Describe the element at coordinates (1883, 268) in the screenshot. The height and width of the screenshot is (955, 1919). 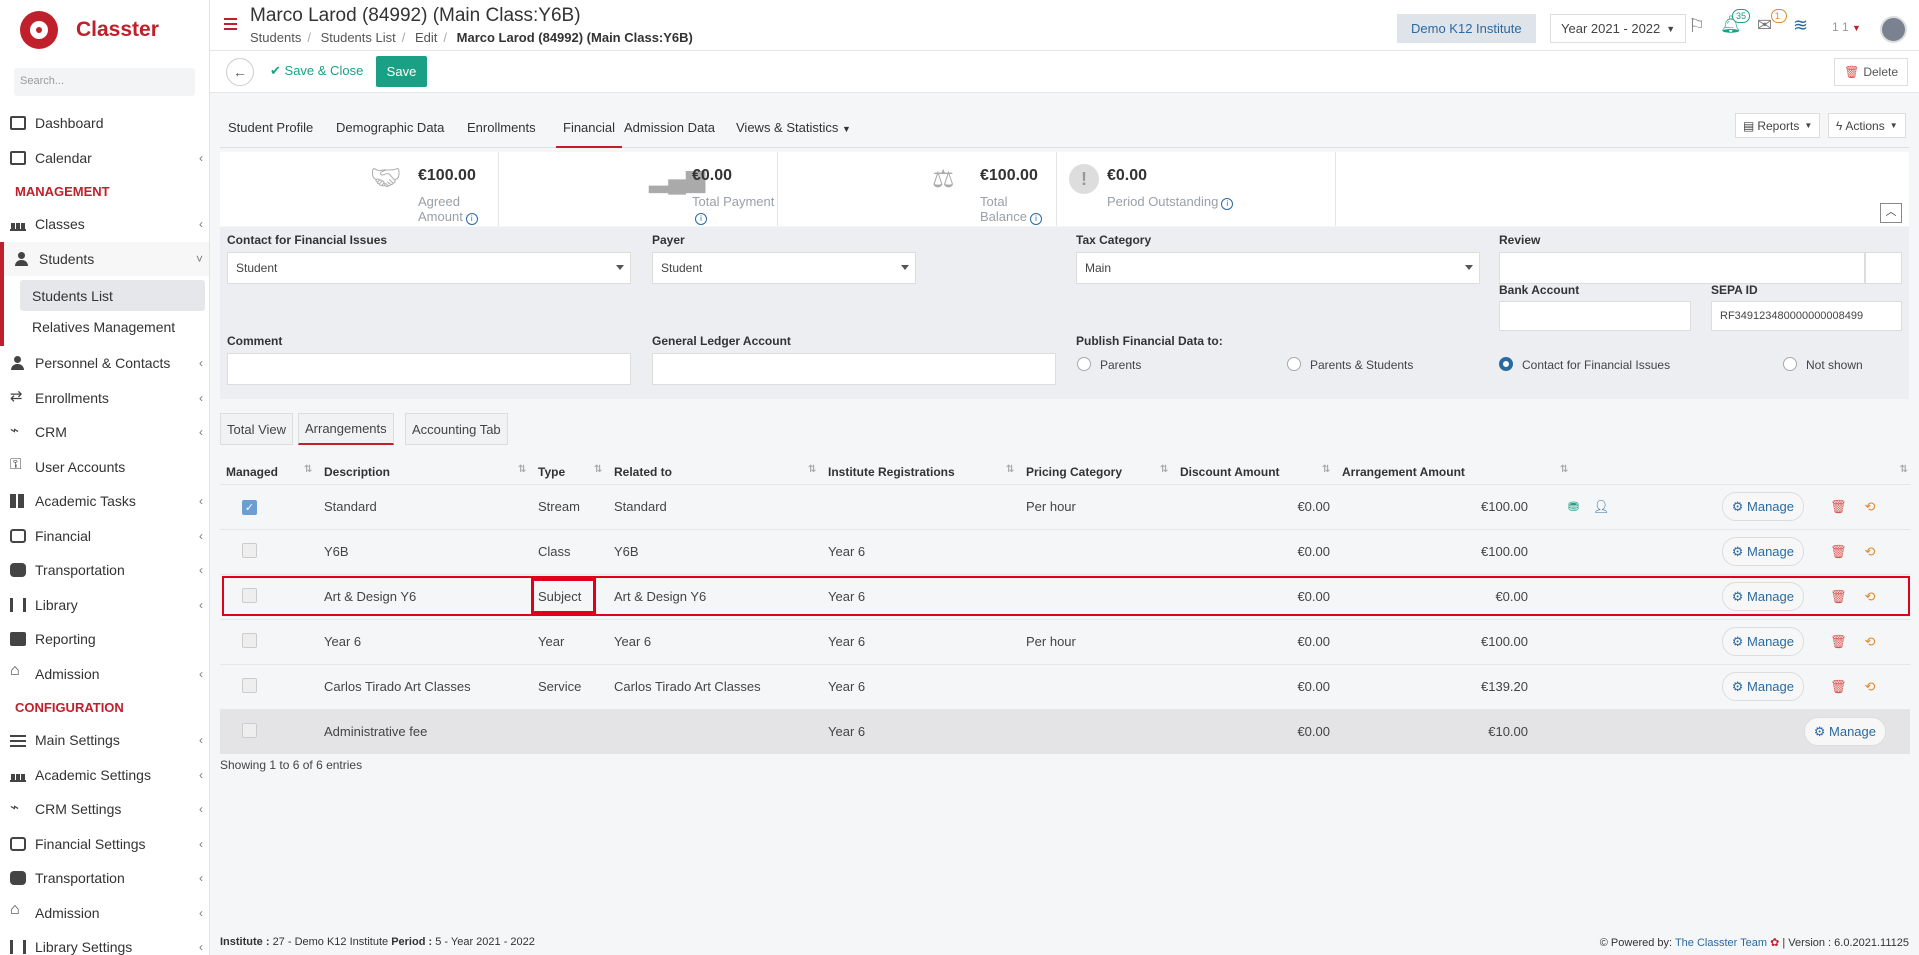
I see `review-addon` at that location.